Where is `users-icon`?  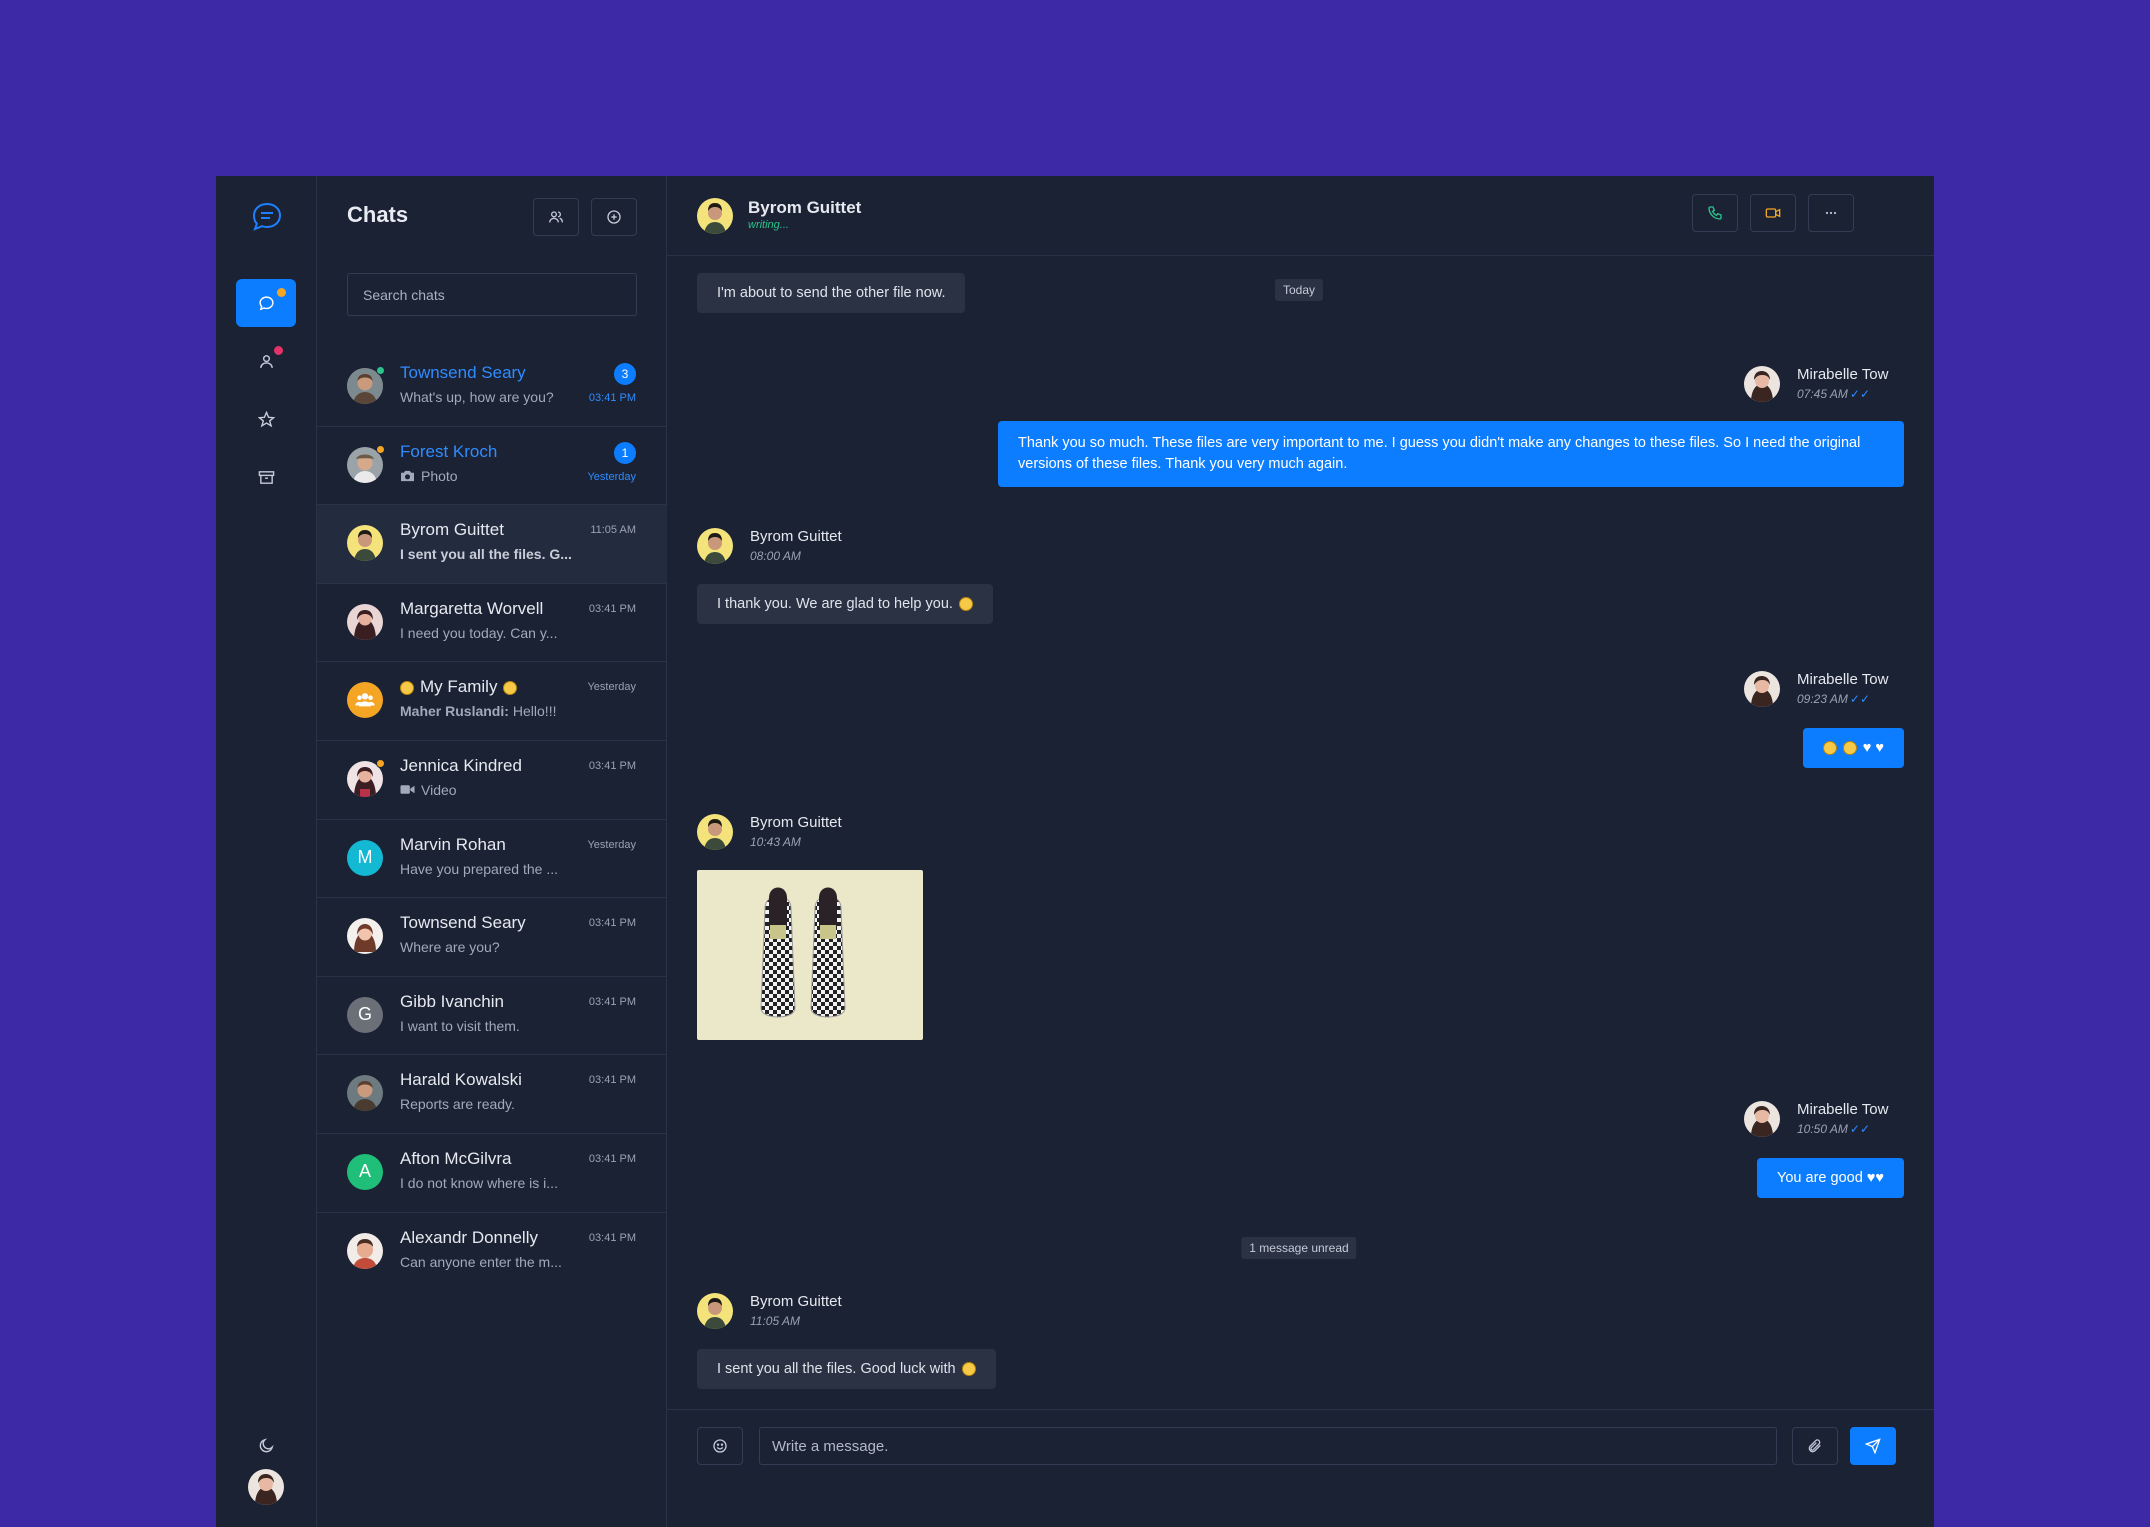 users-icon is located at coordinates (556, 217).